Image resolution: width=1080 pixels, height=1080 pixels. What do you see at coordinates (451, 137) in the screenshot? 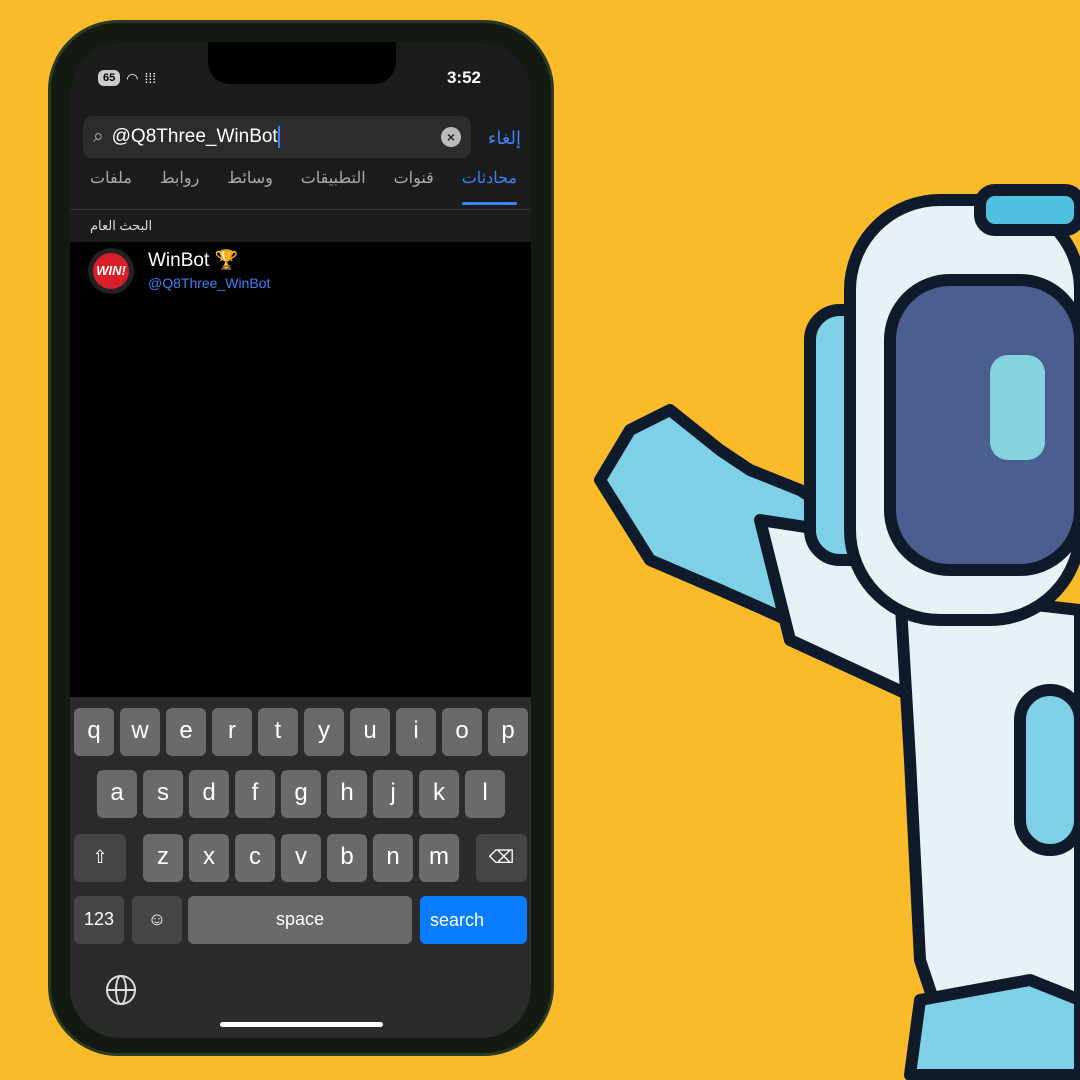
I see `clear-icon: ×` at bounding box center [451, 137].